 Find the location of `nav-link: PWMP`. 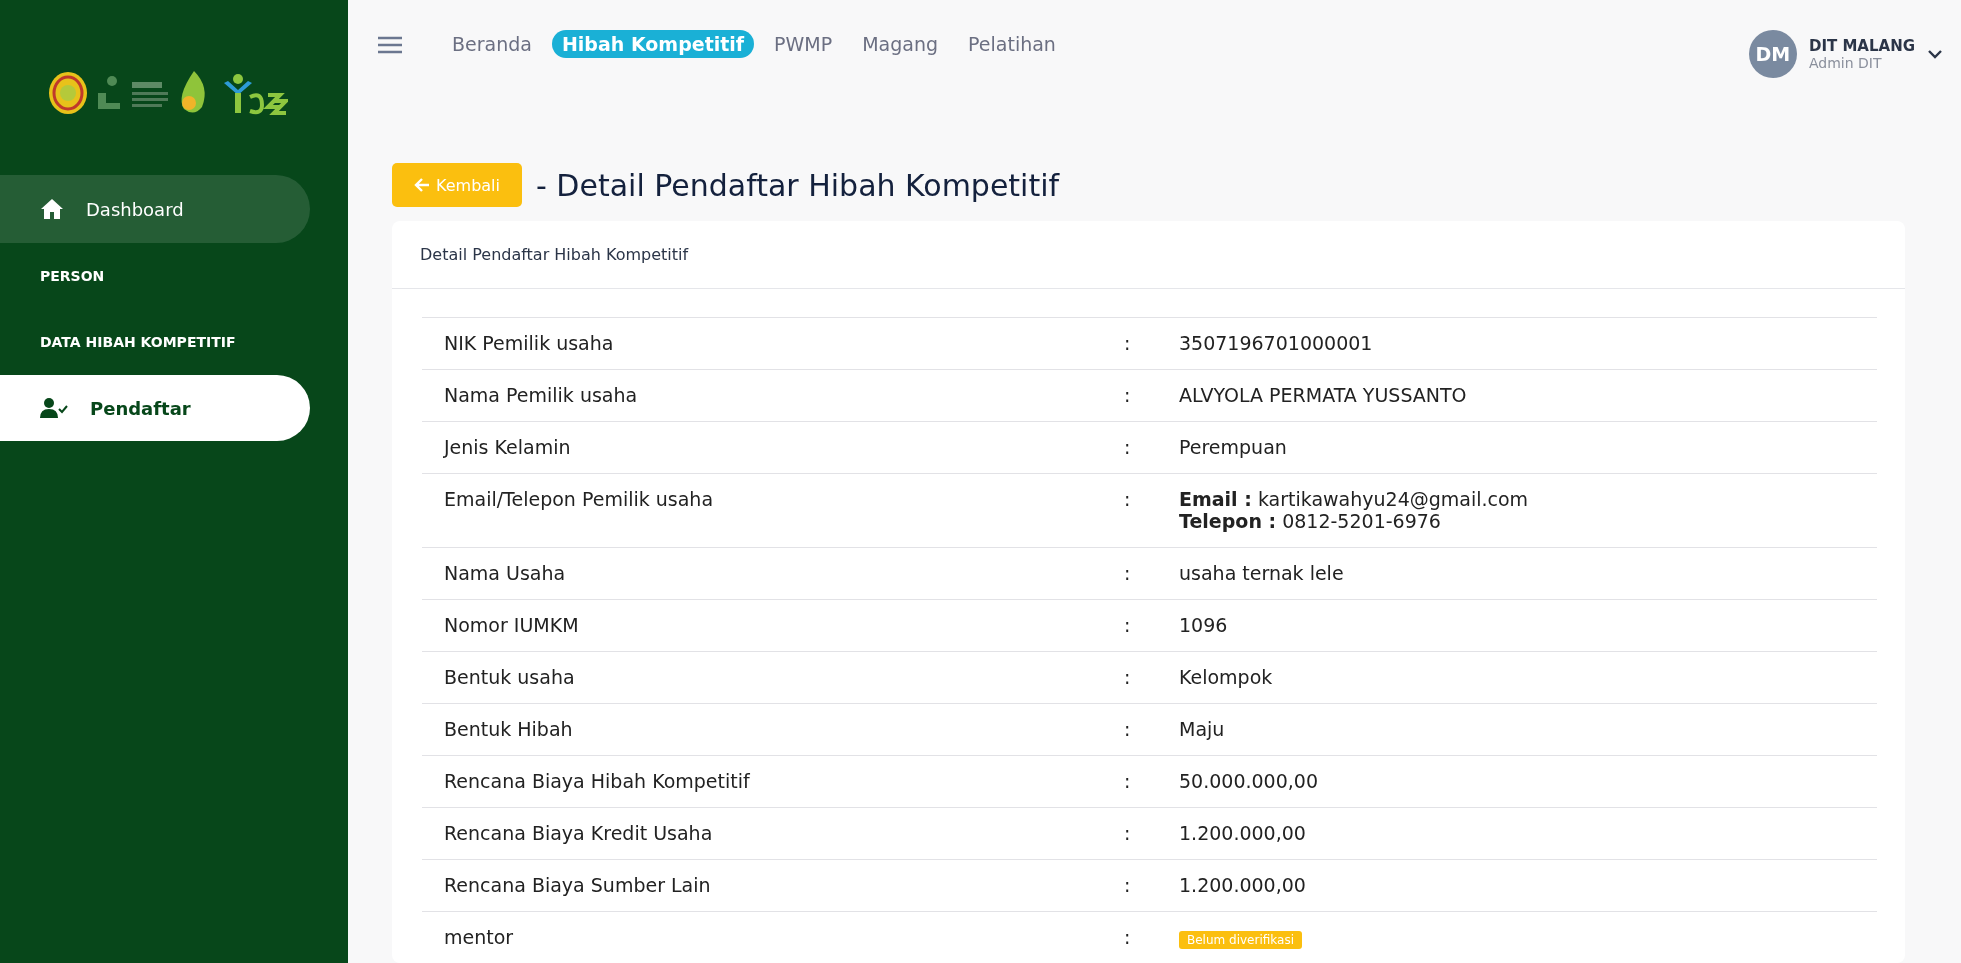

nav-link: PWMP is located at coordinates (803, 44).